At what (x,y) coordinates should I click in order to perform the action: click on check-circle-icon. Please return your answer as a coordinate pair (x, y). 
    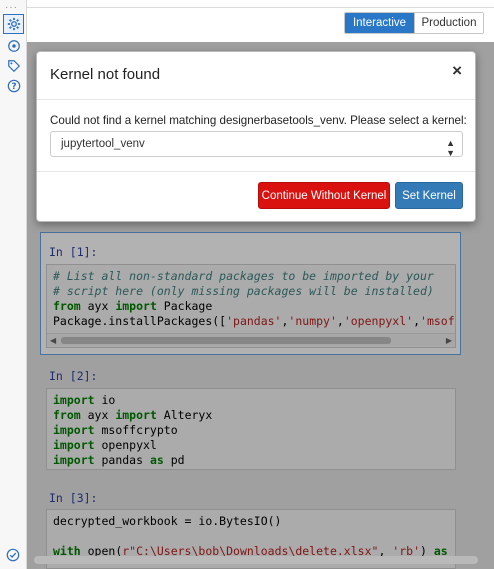
    Looking at the image, I should click on (13, 556).